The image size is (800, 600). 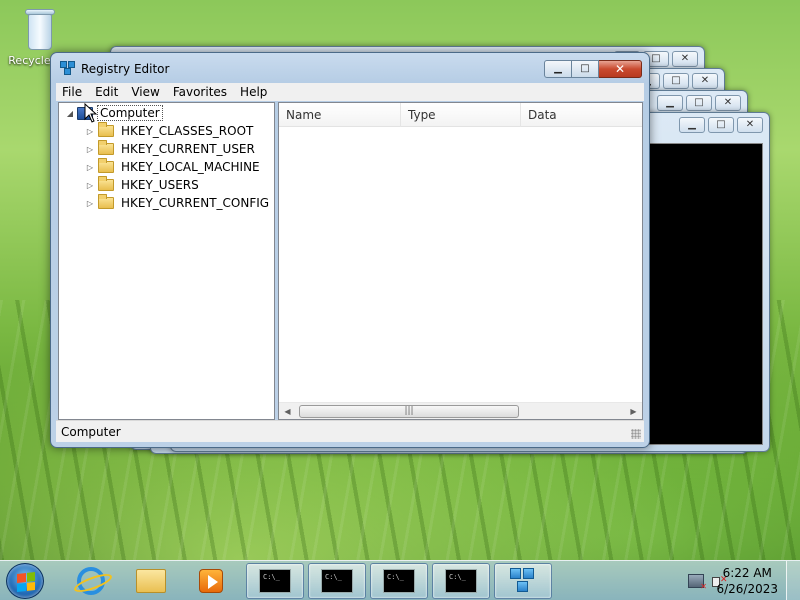 What do you see at coordinates (130, 113) in the screenshot?
I see `tree-label-computer: Computer` at bounding box center [130, 113].